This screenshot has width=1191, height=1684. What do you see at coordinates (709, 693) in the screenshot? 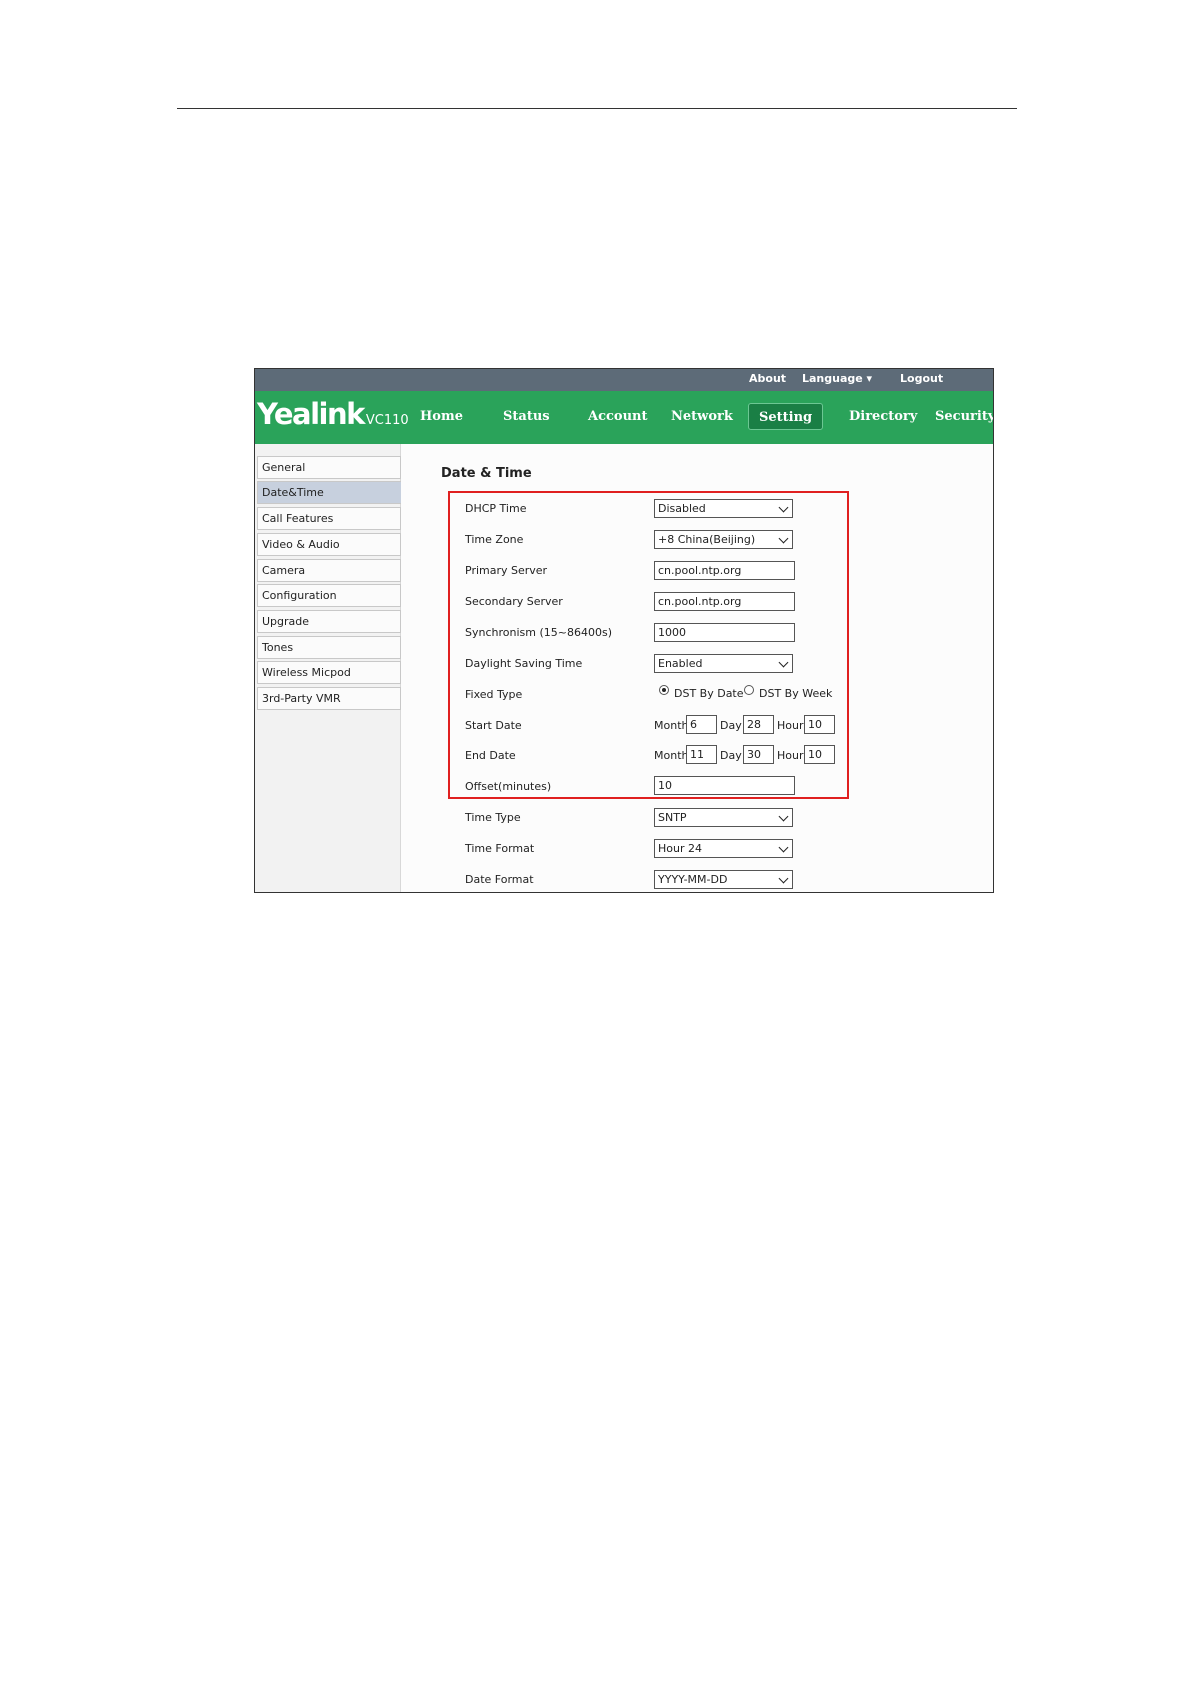
I see `dst-by-date-label: DST By Date` at bounding box center [709, 693].